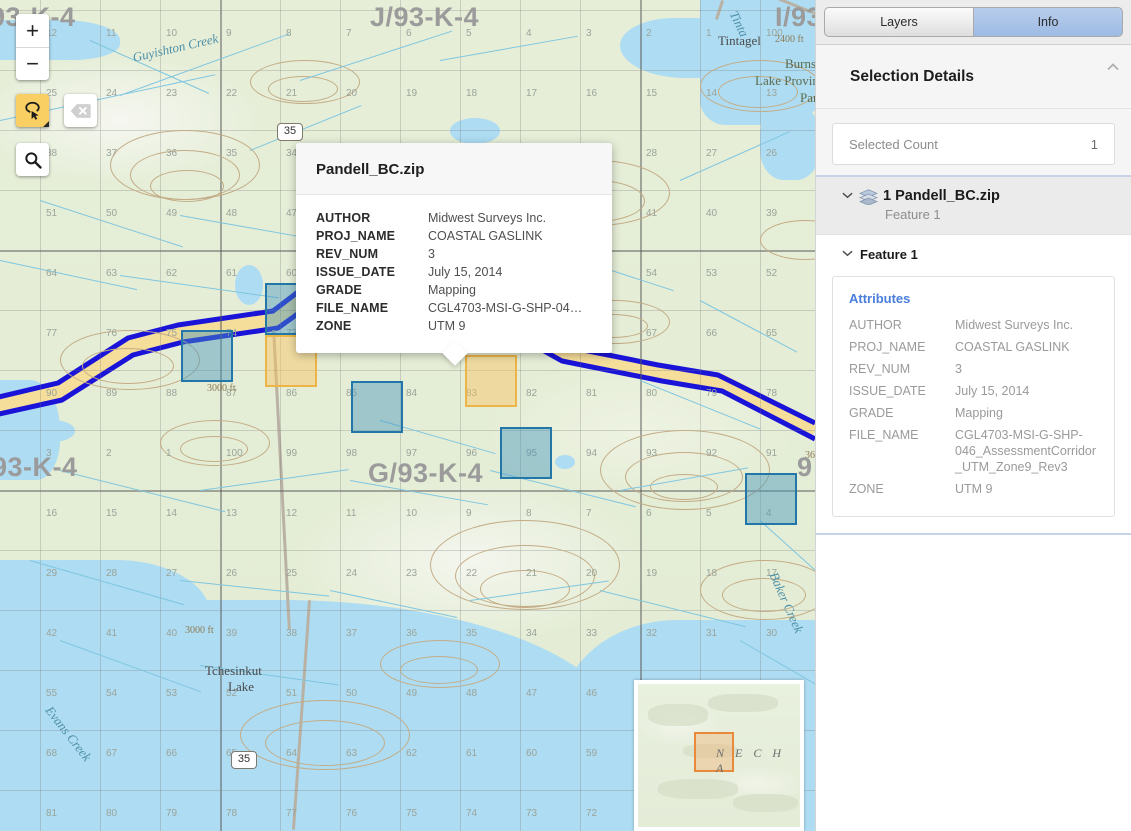  I want to click on attribute-key: REV_NUM, so click(880, 369).